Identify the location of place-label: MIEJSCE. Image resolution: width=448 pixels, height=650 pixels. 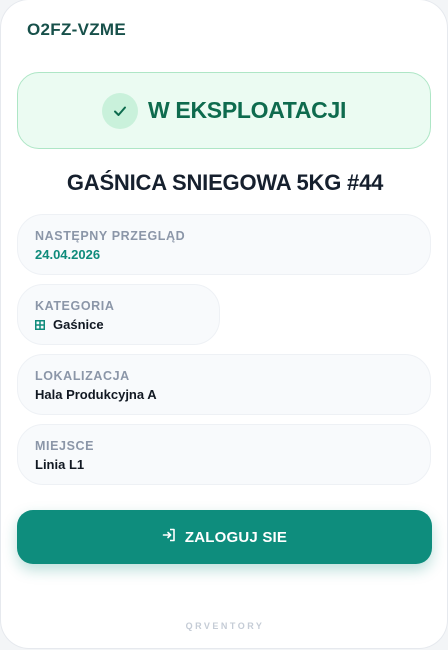
(65, 446).